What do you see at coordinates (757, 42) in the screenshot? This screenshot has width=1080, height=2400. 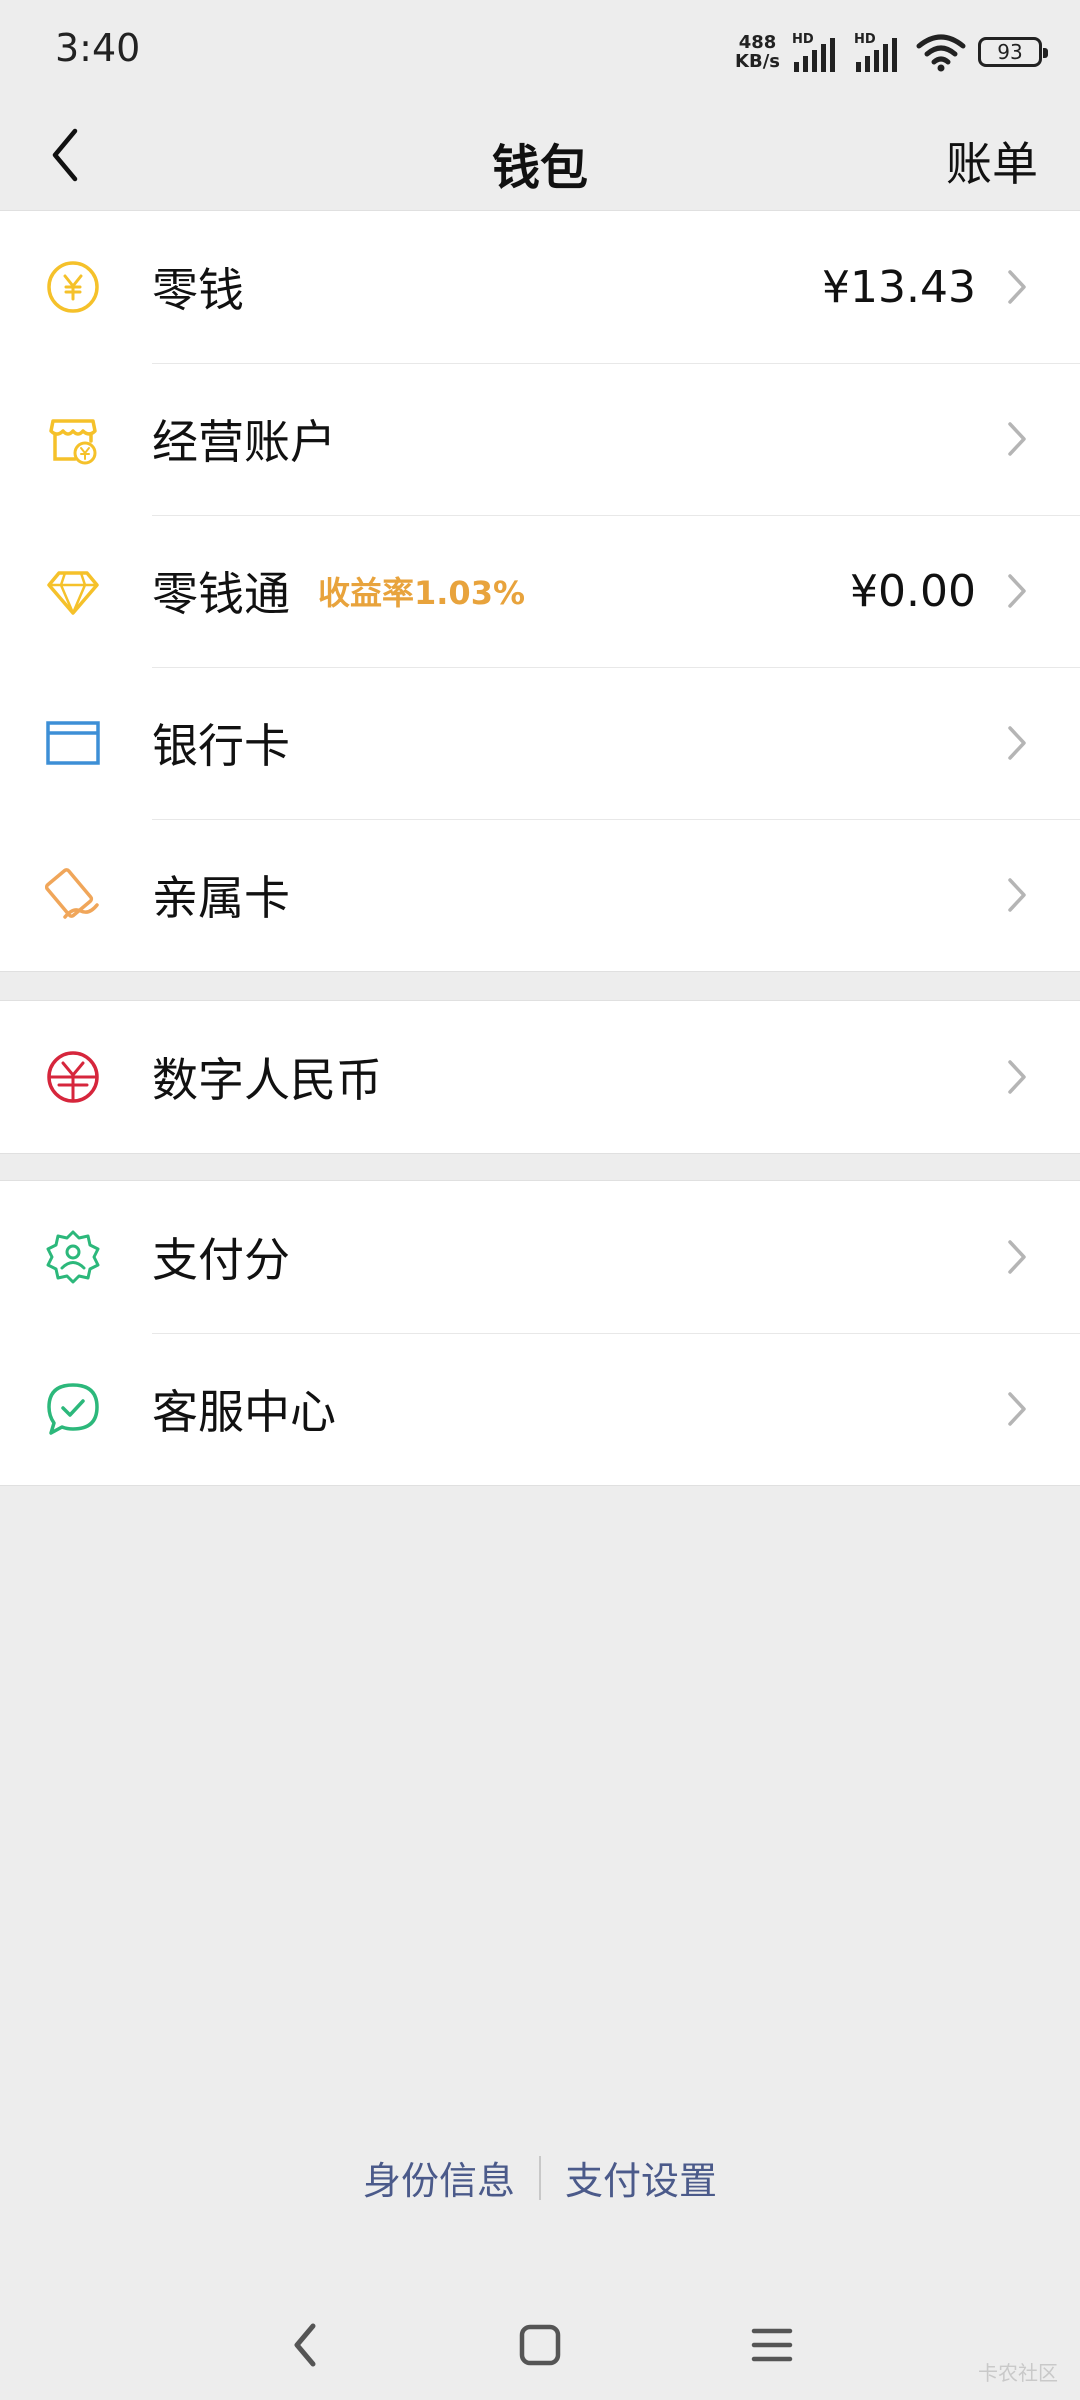 I see `network-speed-value: 488` at bounding box center [757, 42].